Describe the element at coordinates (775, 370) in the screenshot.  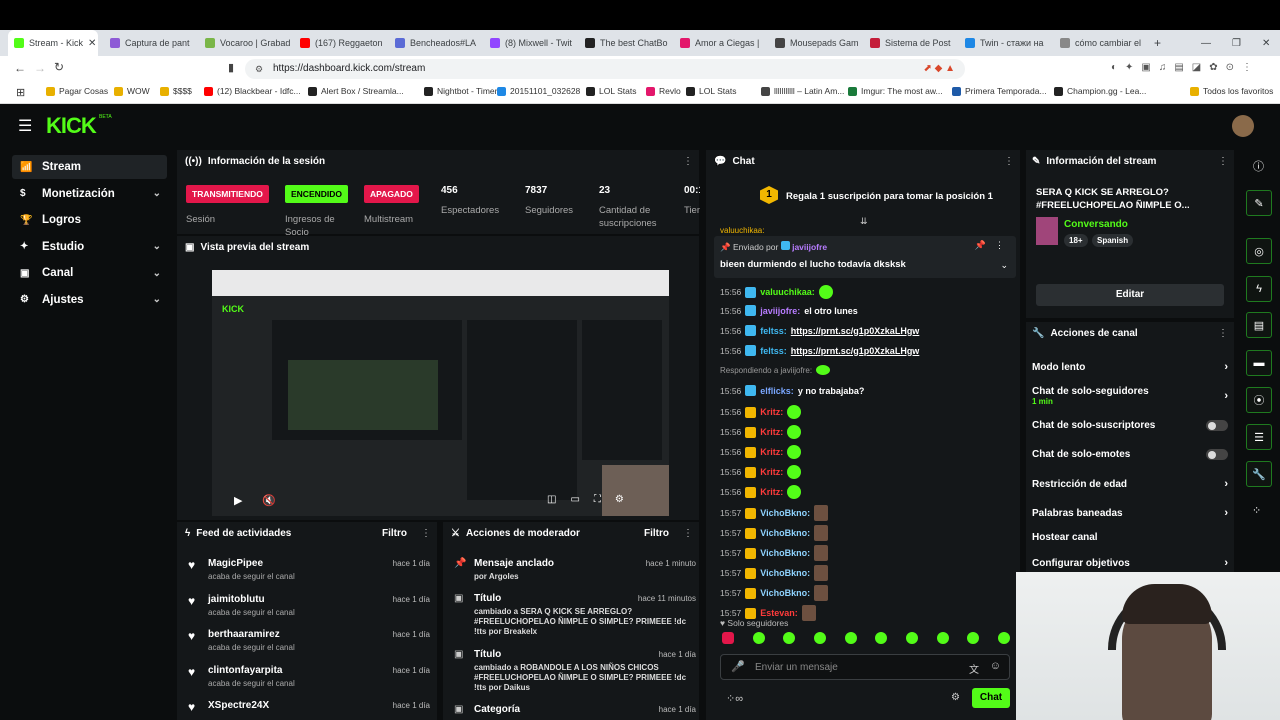
I see `chat-message: Respondiendo a javiijofre:` at that location.